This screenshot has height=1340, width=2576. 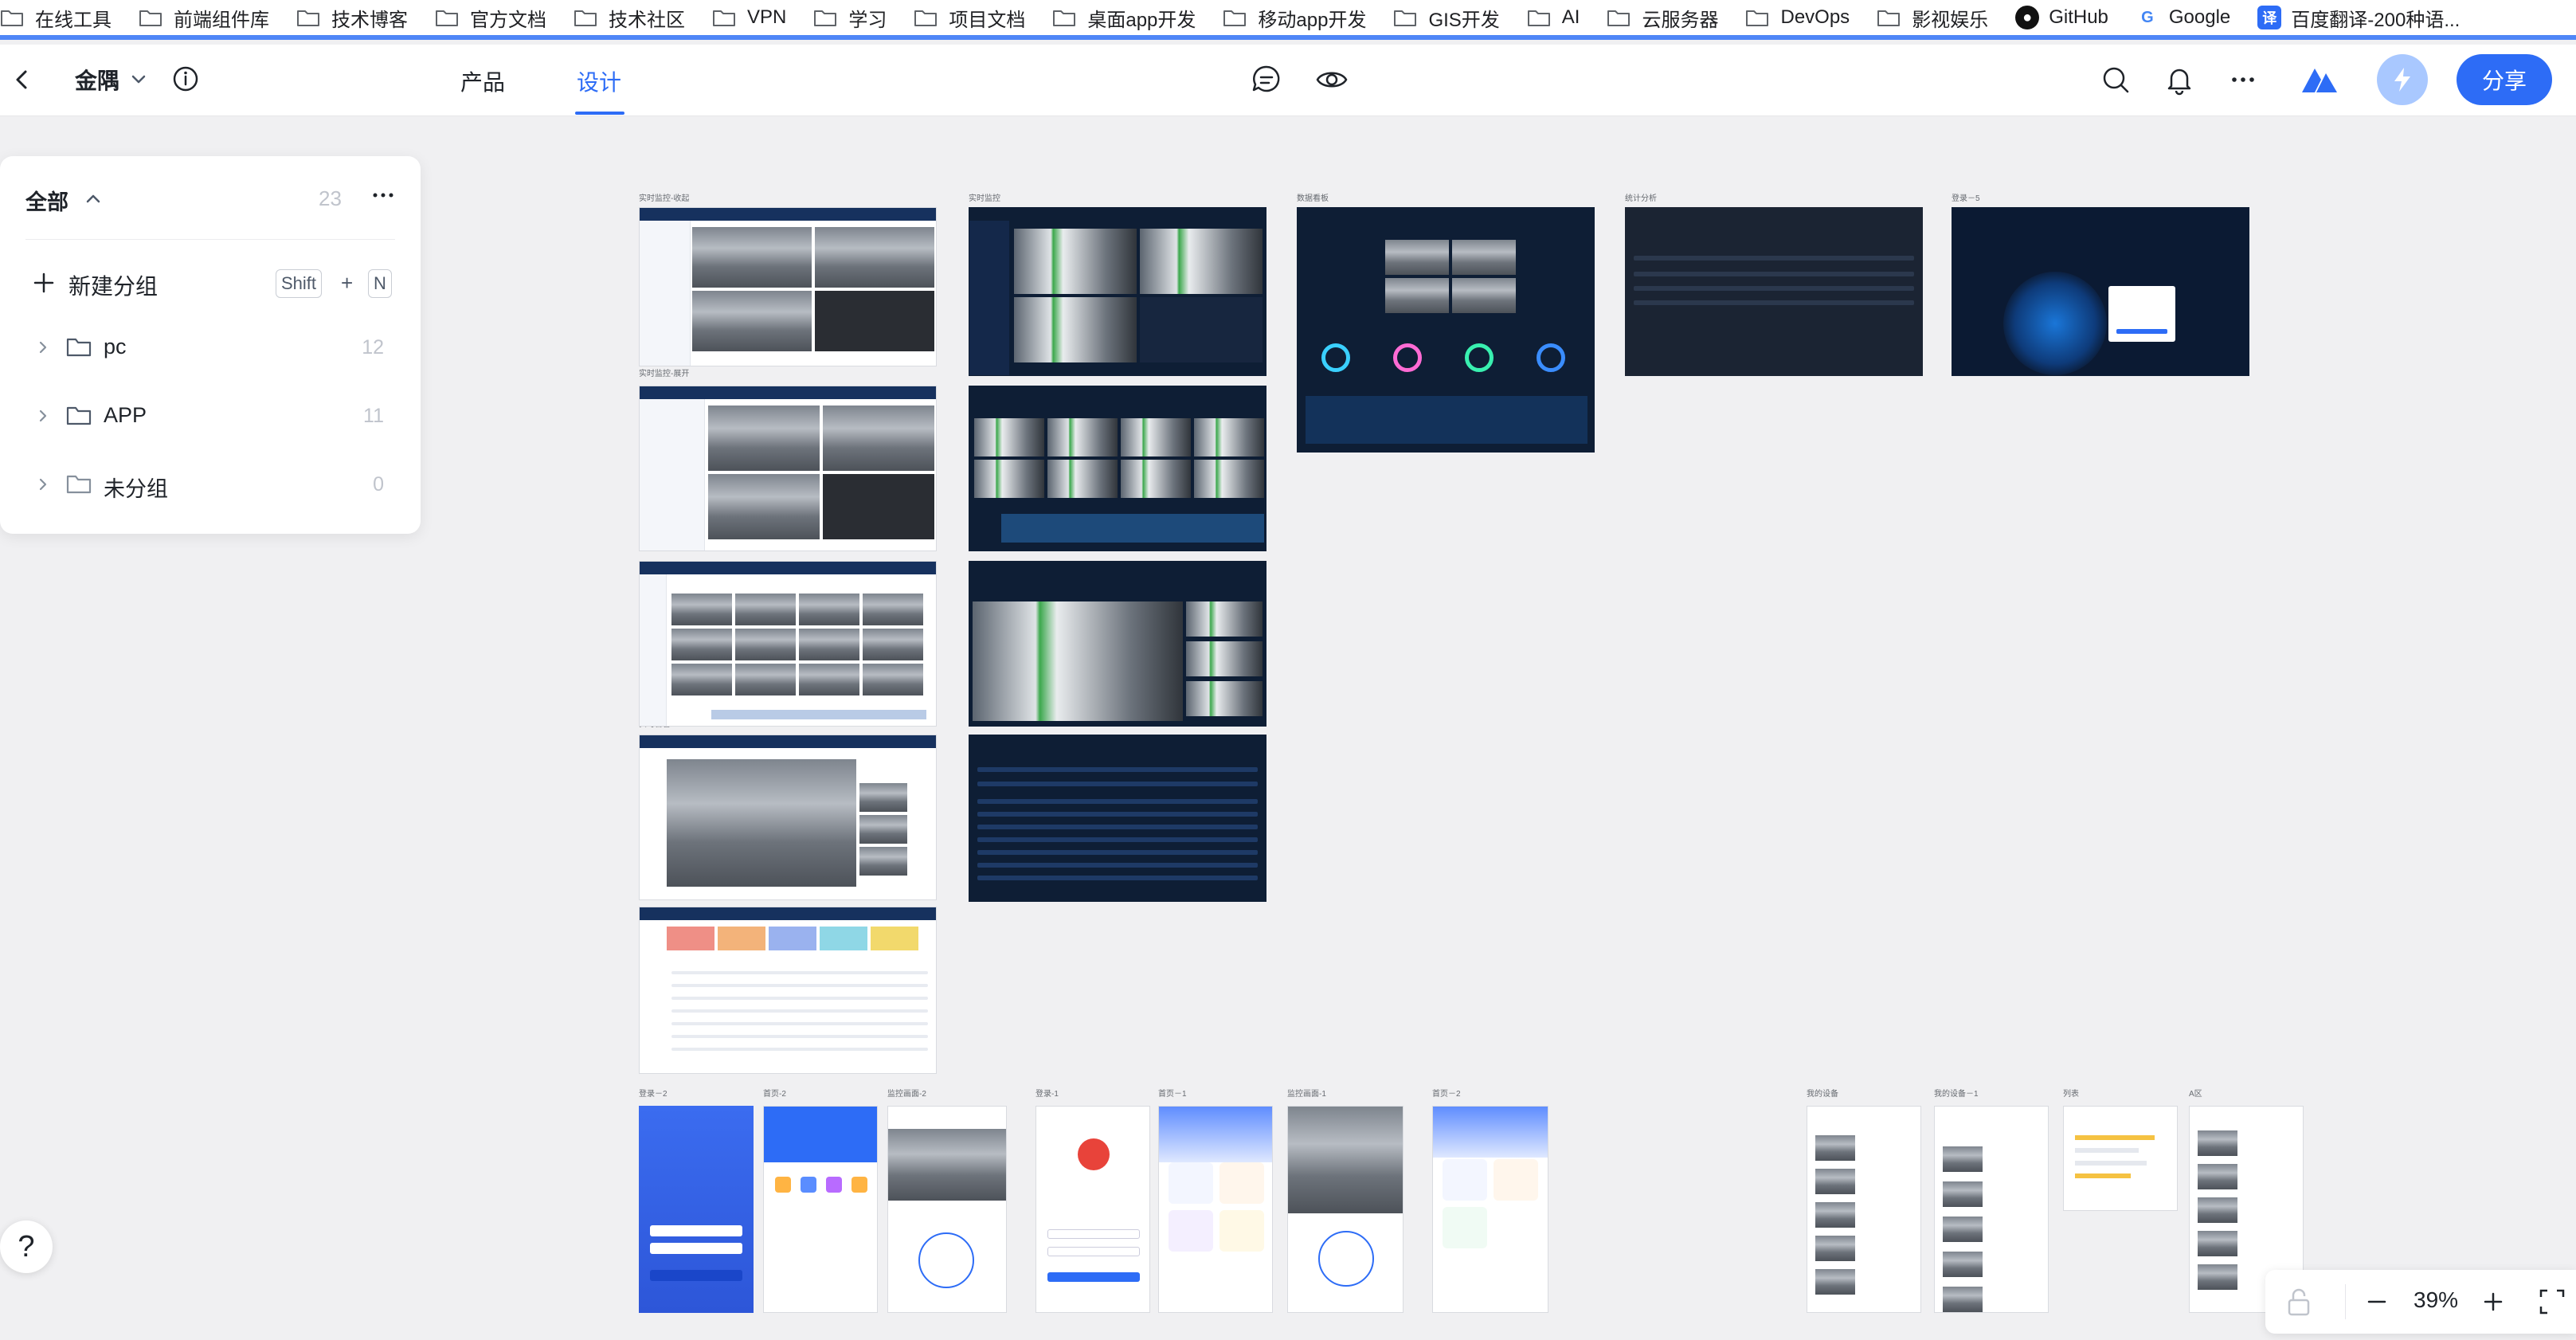 I want to click on group-name: 未分组, so click(x=136, y=489).